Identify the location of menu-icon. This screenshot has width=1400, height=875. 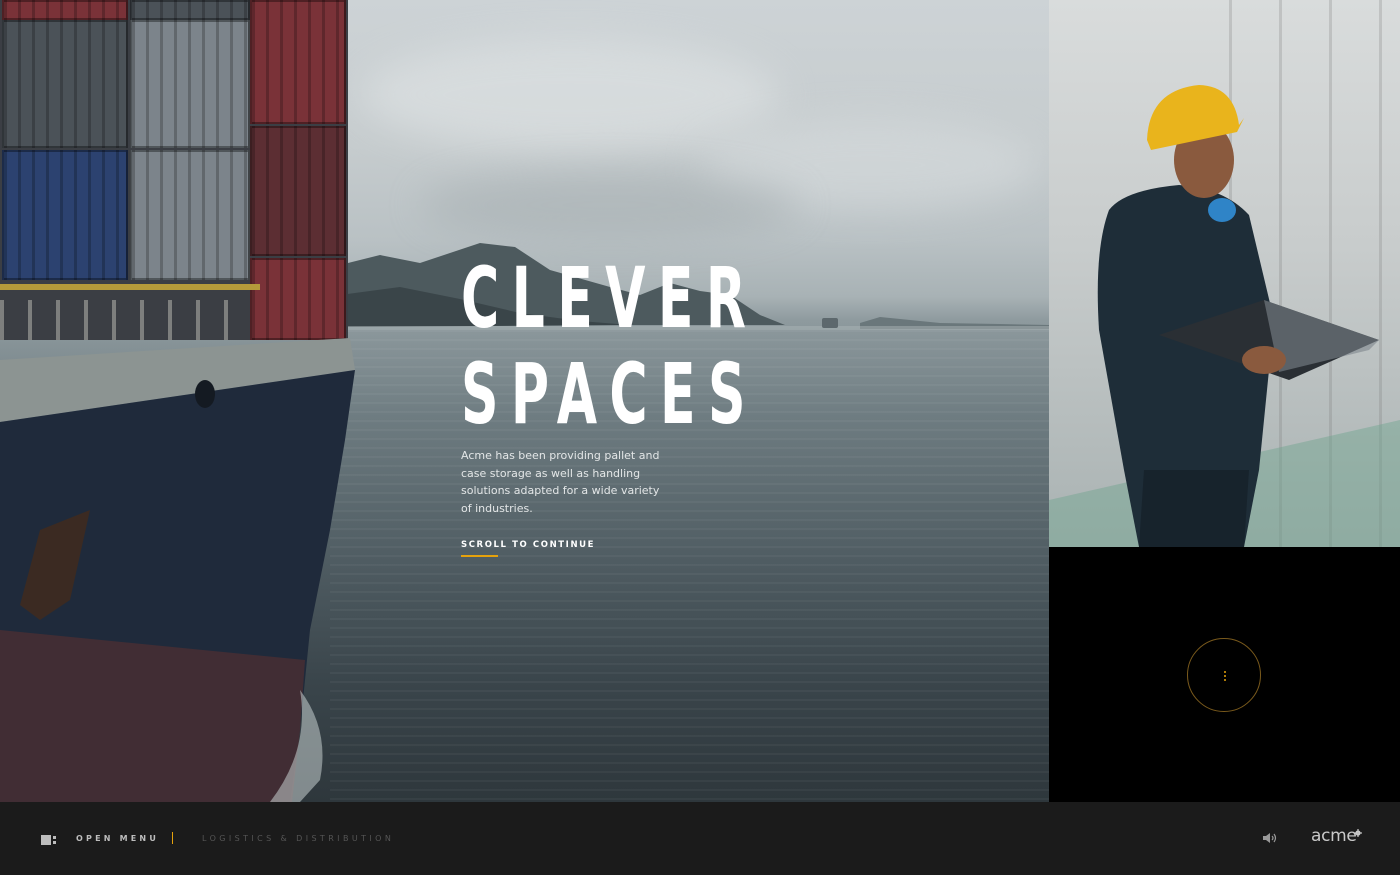
(48, 840).